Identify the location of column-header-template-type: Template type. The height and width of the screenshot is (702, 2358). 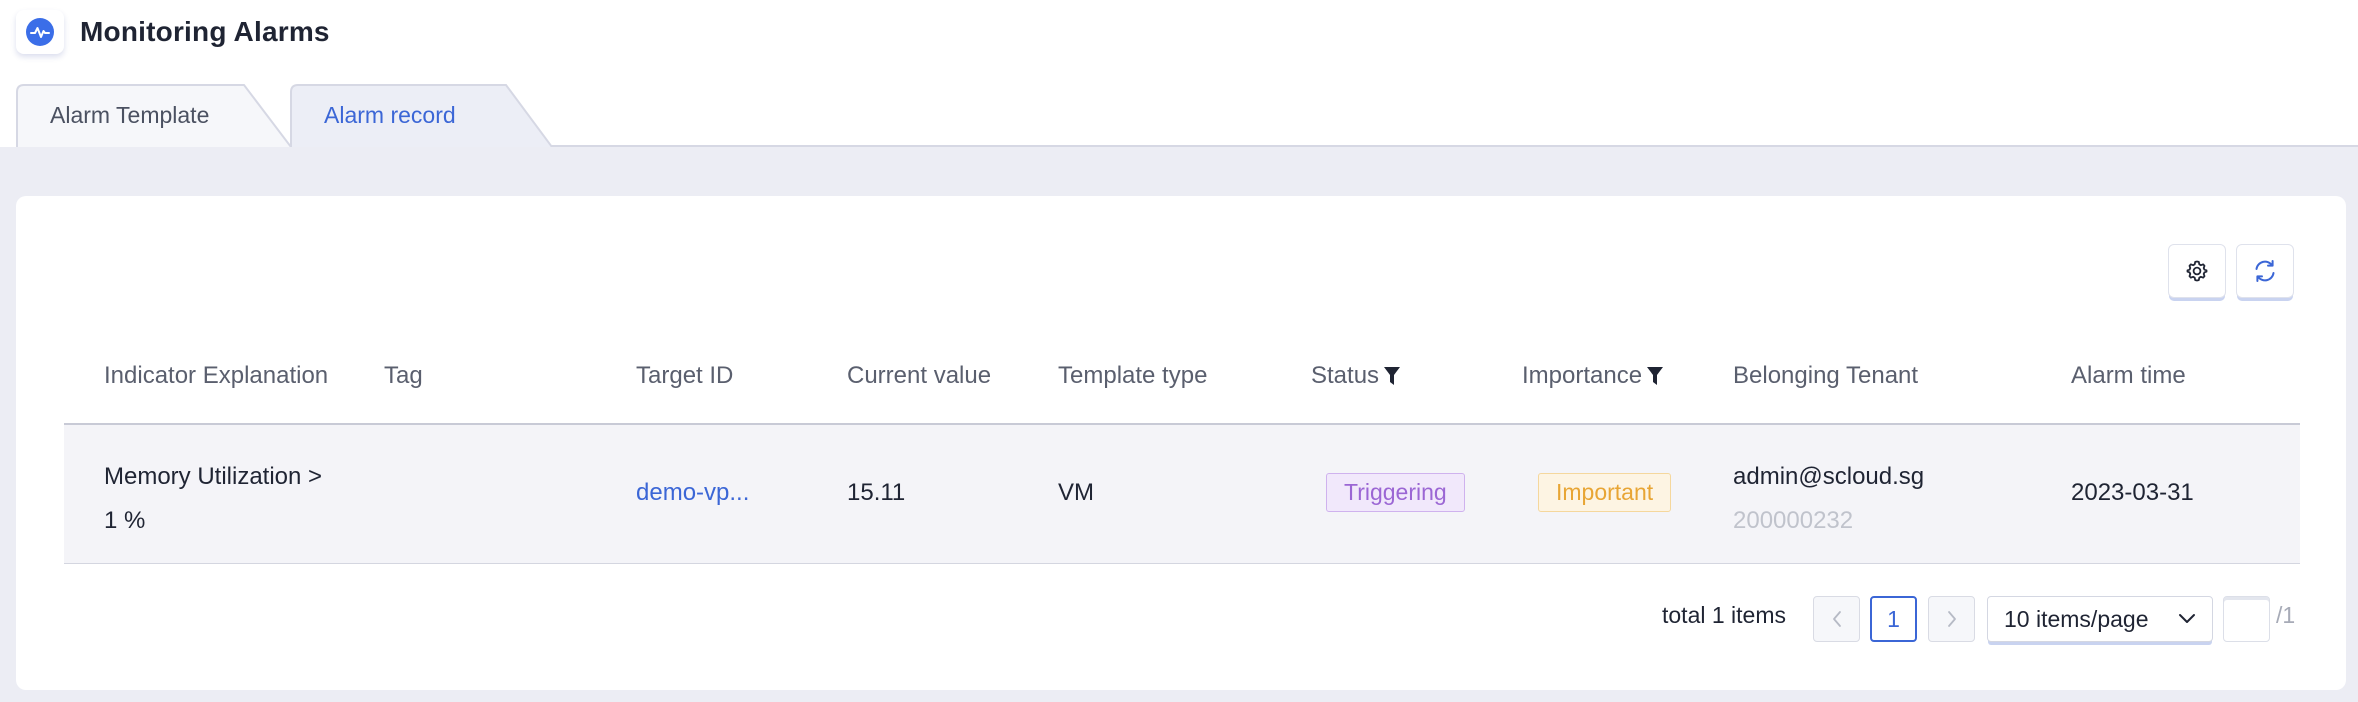
(1133, 375).